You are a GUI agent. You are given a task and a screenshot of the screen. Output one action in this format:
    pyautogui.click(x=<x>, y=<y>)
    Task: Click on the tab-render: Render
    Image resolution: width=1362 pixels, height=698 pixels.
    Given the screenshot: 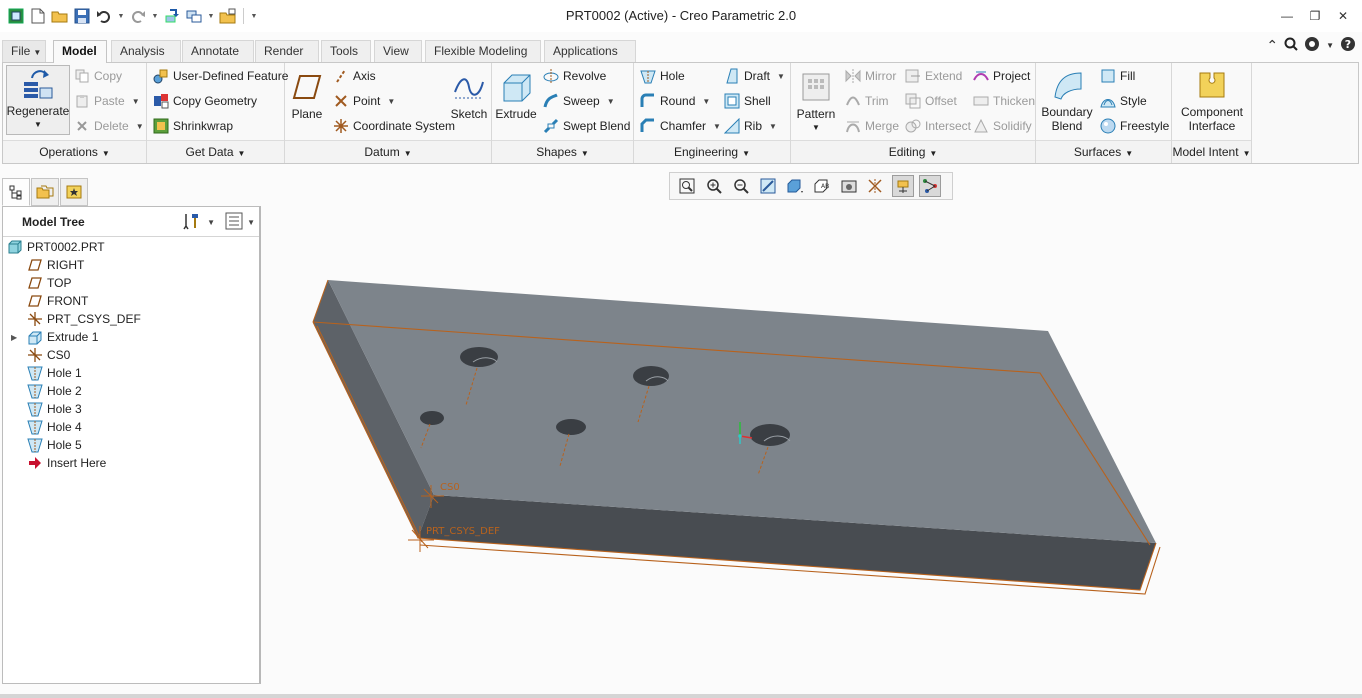 What is the action you would take?
    pyautogui.click(x=287, y=51)
    